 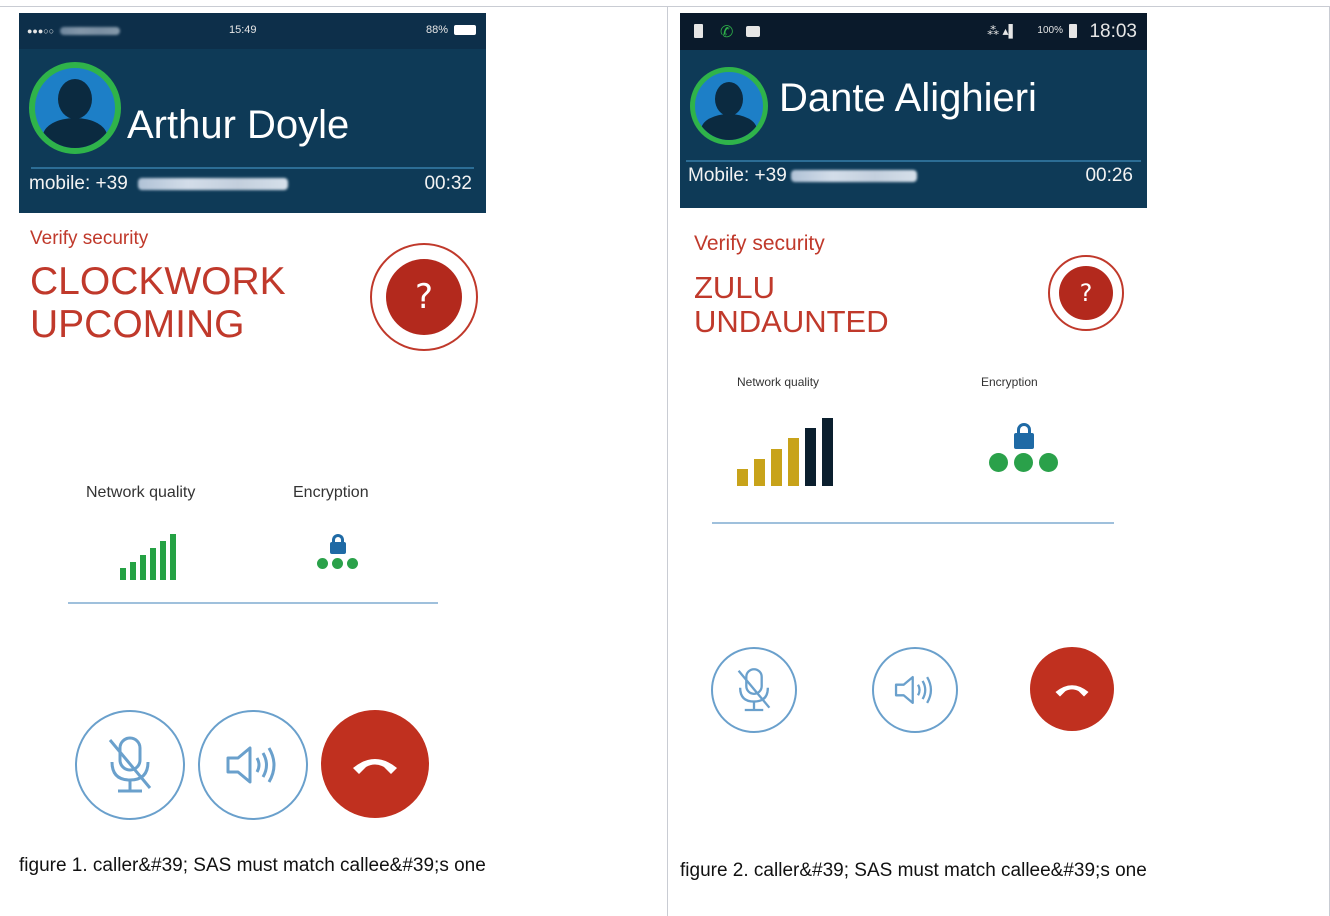 What do you see at coordinates (1113, 31) in the screenshot?
I see `status-time: 18:03` at bounding box center [1113, 31].